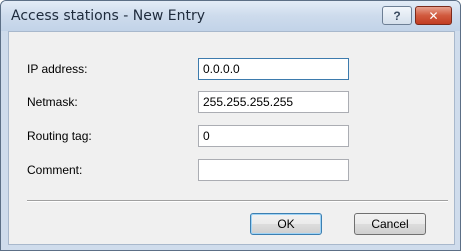 The image size is (461, 251). I want to click on netmask-label: Netmask:, so click(52, 102).